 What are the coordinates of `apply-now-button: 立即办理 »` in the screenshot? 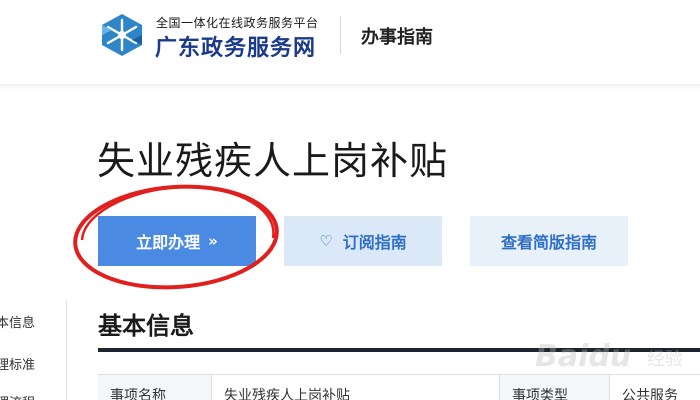 It's located at (177, 241).